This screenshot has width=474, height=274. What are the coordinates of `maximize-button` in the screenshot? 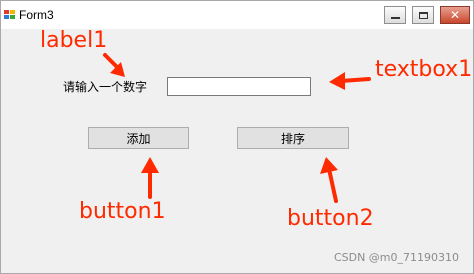 It's located at (423, 15).